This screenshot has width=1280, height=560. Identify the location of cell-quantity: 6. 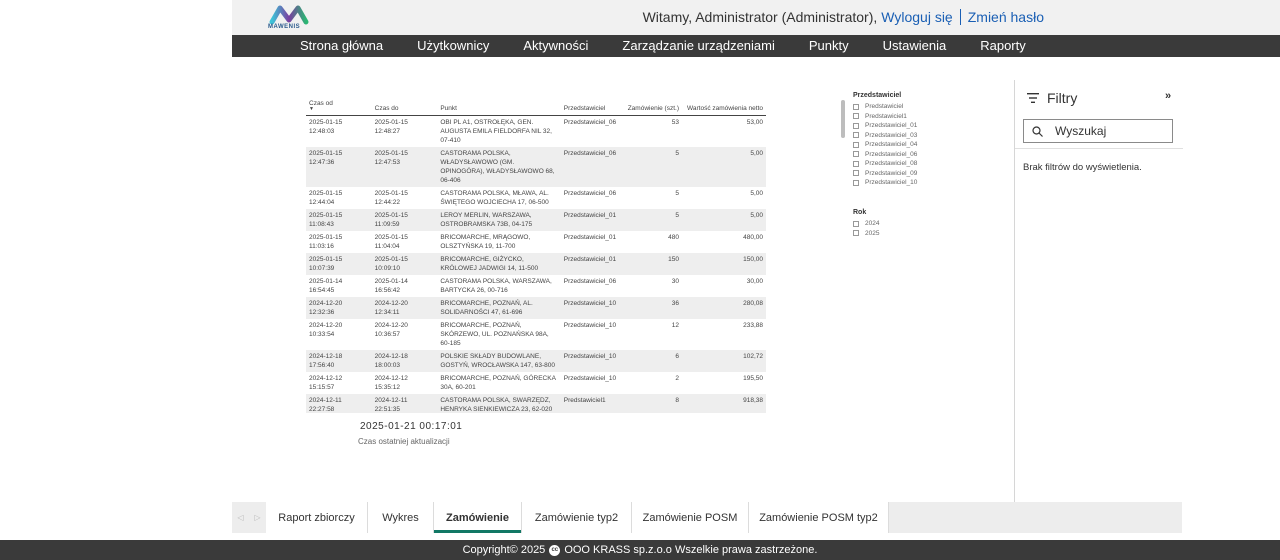
(653, 361).